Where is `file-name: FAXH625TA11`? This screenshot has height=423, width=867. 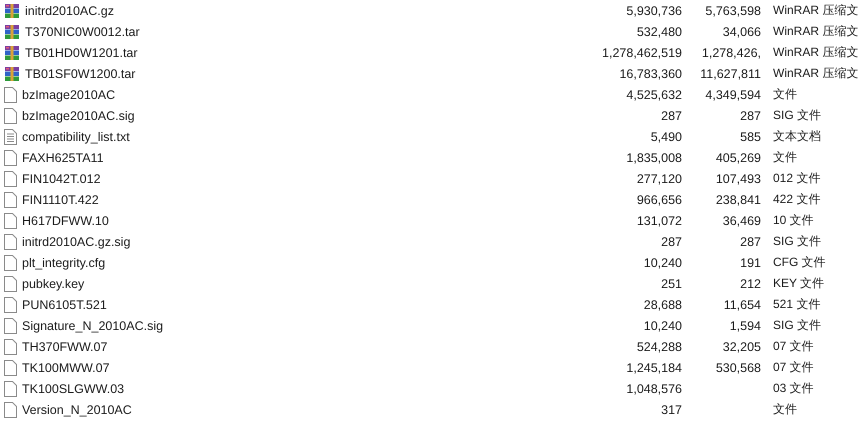 file-name: FAXH625TA11 is located at coordinates (63, 157).